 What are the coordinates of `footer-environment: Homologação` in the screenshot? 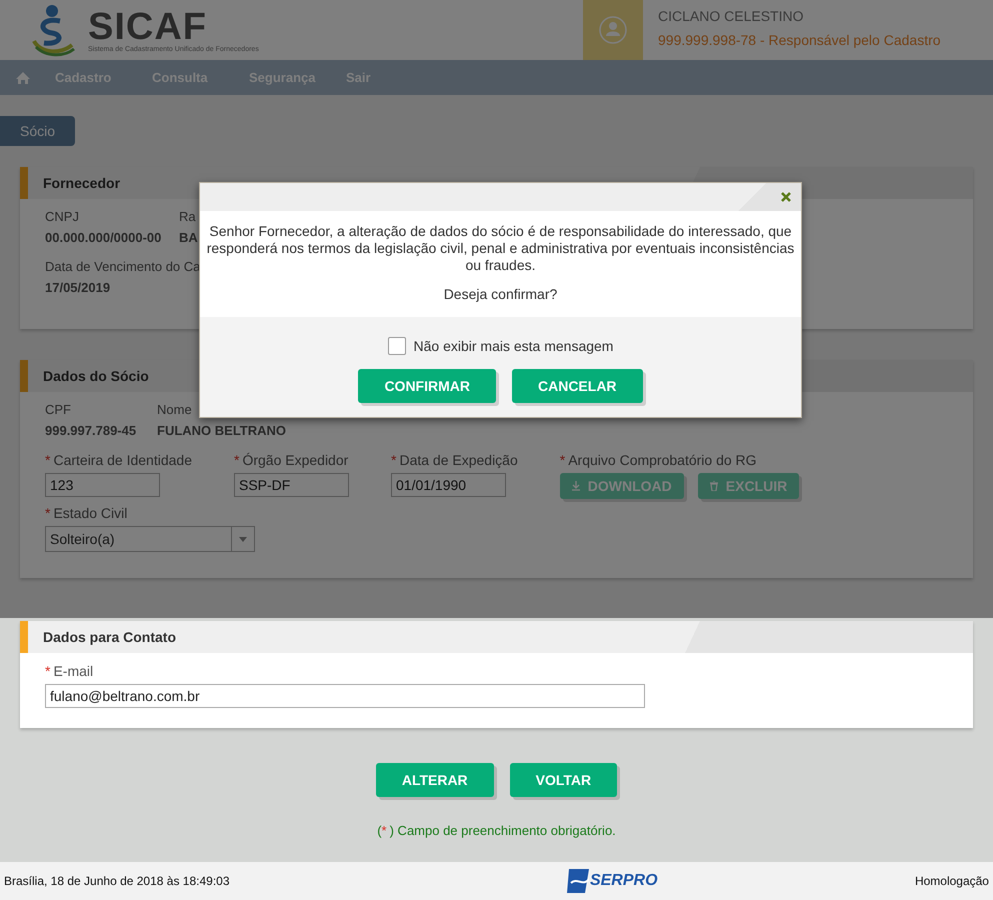 It's located at (951, 881).